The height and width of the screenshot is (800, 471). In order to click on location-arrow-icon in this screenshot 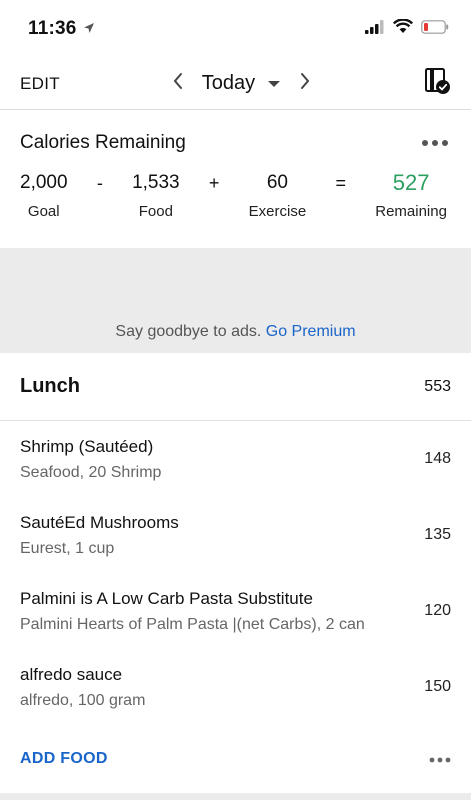, I will do `click(89, 29)`.